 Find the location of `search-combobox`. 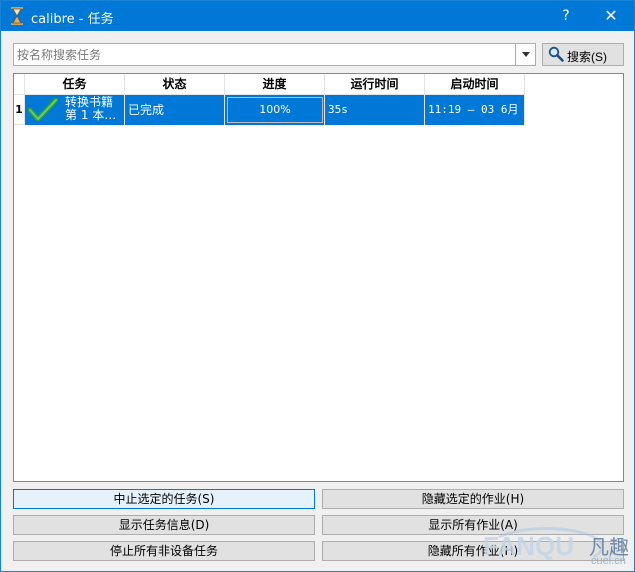

search-combobox is located at coordinates (274, 54).